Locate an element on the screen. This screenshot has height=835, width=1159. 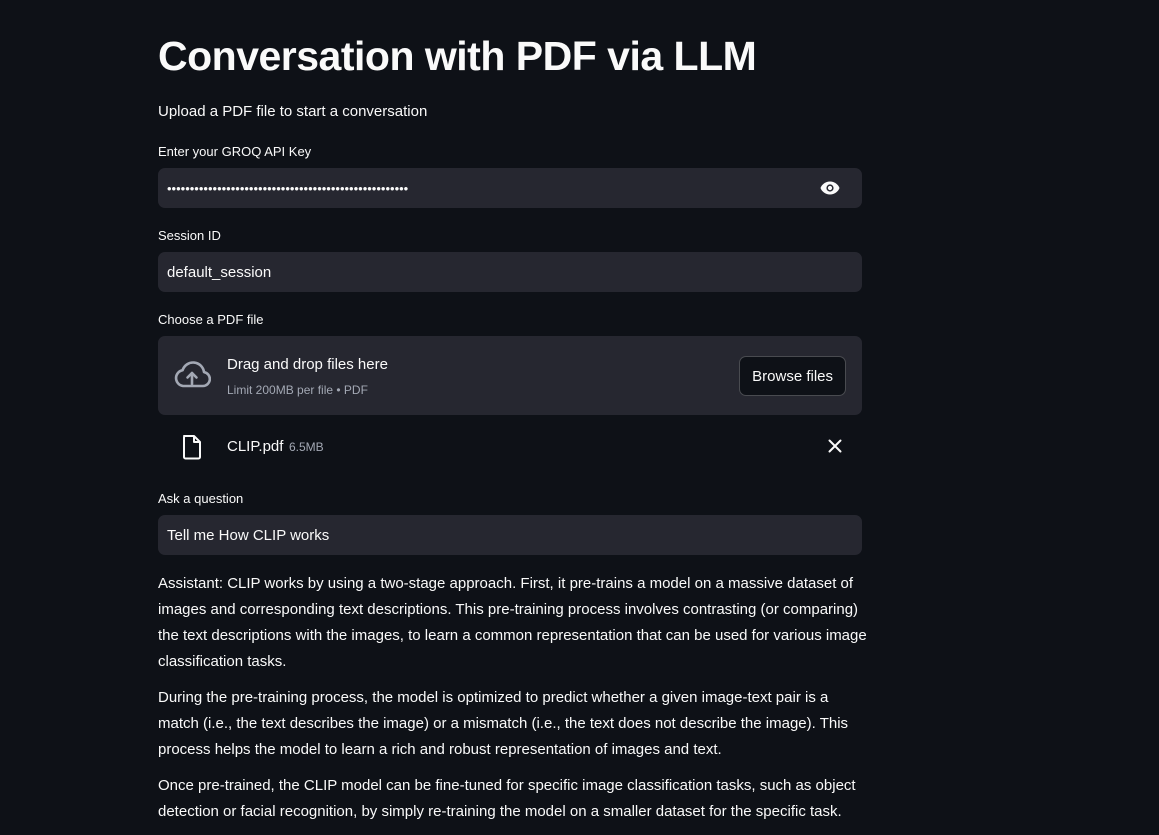
question-value: Tell me How CLIP works is located at coordinates (510, 535).